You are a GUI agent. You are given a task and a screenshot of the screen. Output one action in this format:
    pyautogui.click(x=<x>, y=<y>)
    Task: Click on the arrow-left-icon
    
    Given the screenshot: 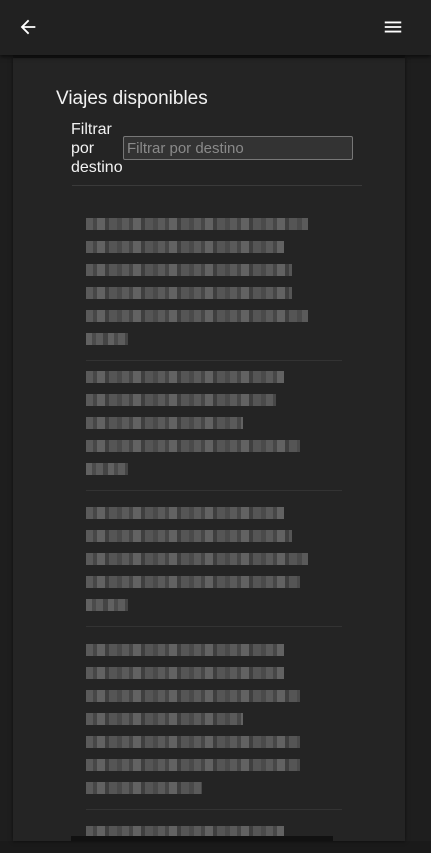 What is the action you would take?
    pyautogui.click(x=28, y=27)
    